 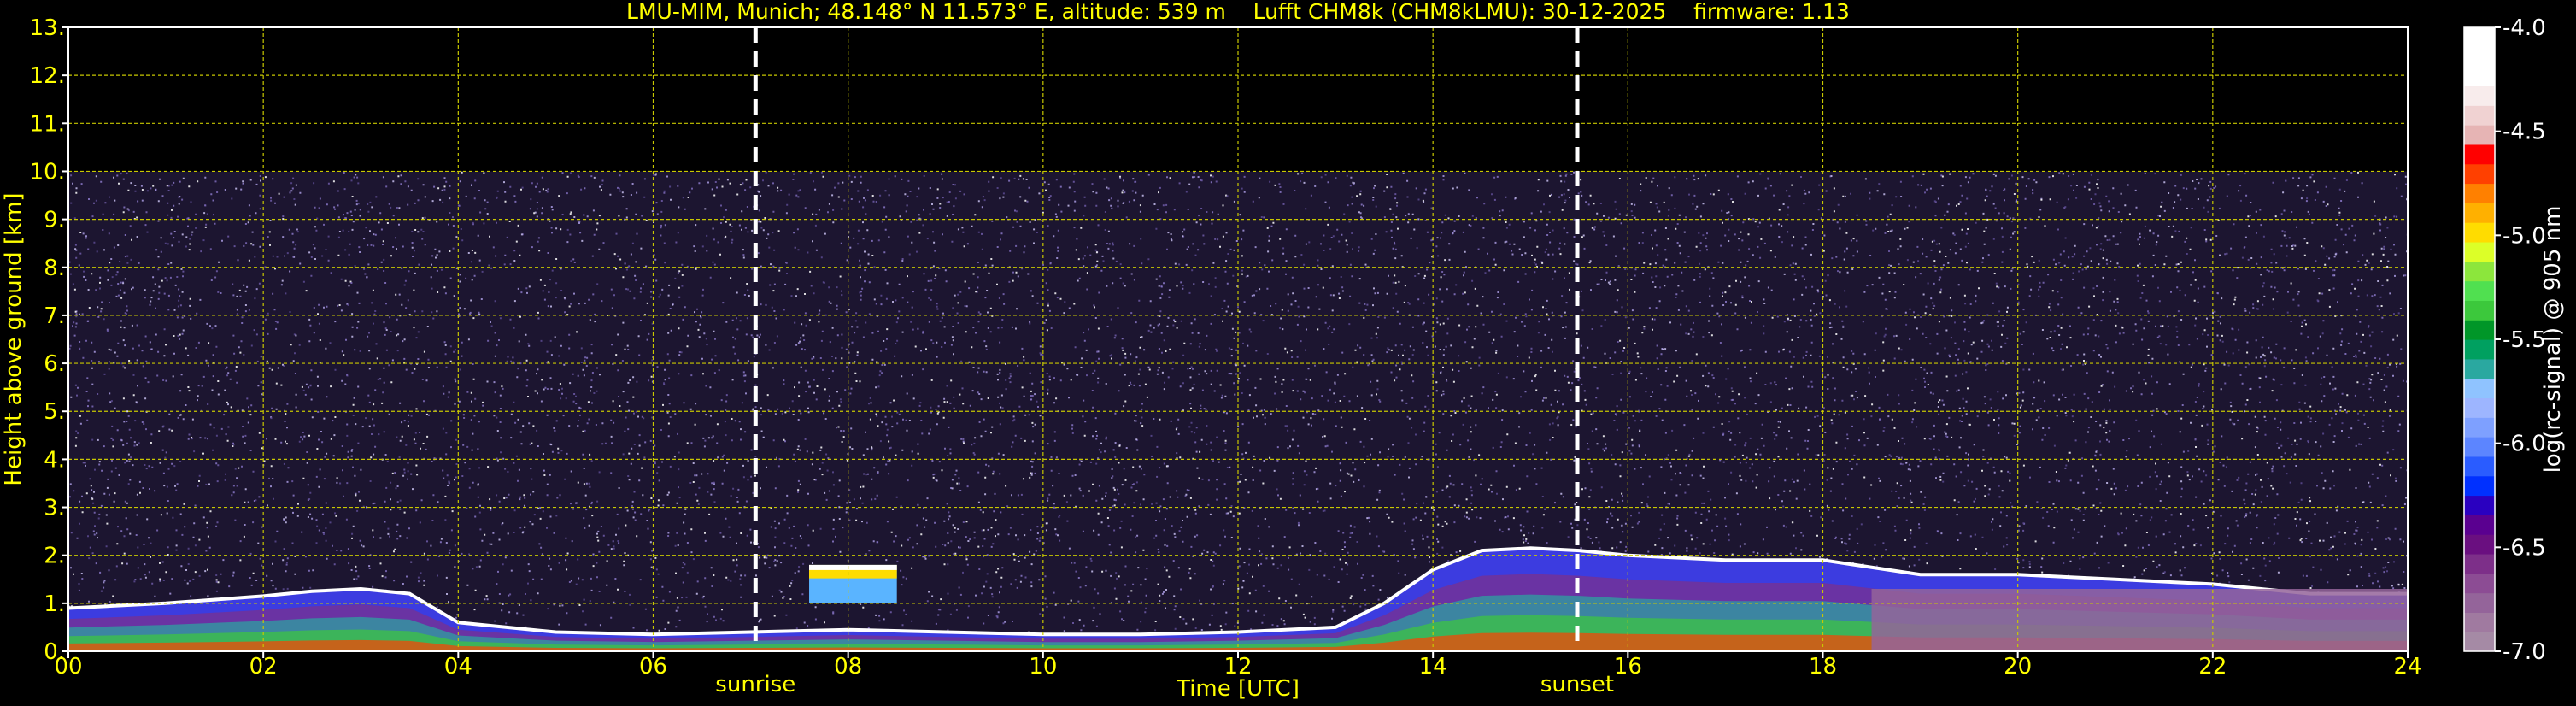 What do you see at coordinates (47, 172) in the screenshot?
I see `y-tick-label: 10.` at bounding box center [47, 172].